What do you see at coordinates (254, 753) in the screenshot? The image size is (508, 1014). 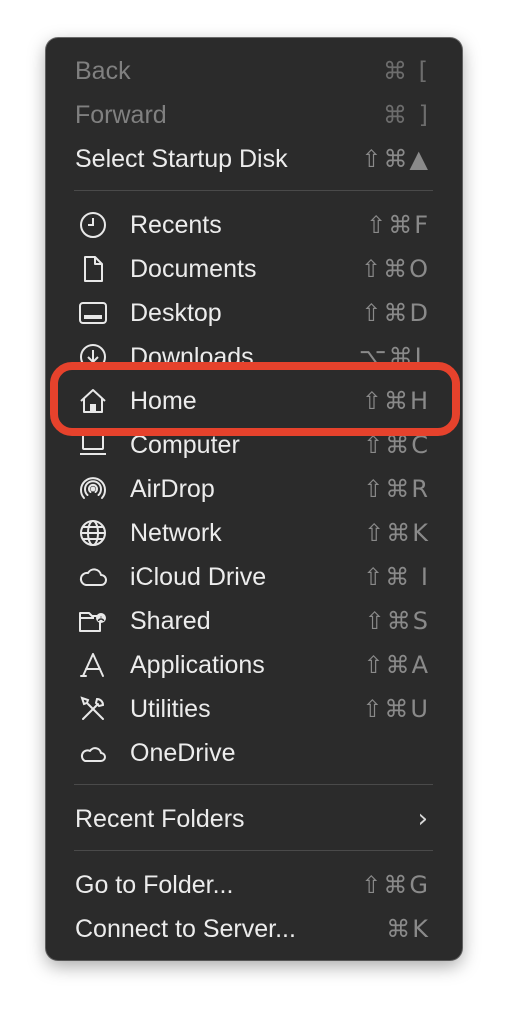 I see `menu-item-onedrive: OneDrive` at bounding box center [254, 753].